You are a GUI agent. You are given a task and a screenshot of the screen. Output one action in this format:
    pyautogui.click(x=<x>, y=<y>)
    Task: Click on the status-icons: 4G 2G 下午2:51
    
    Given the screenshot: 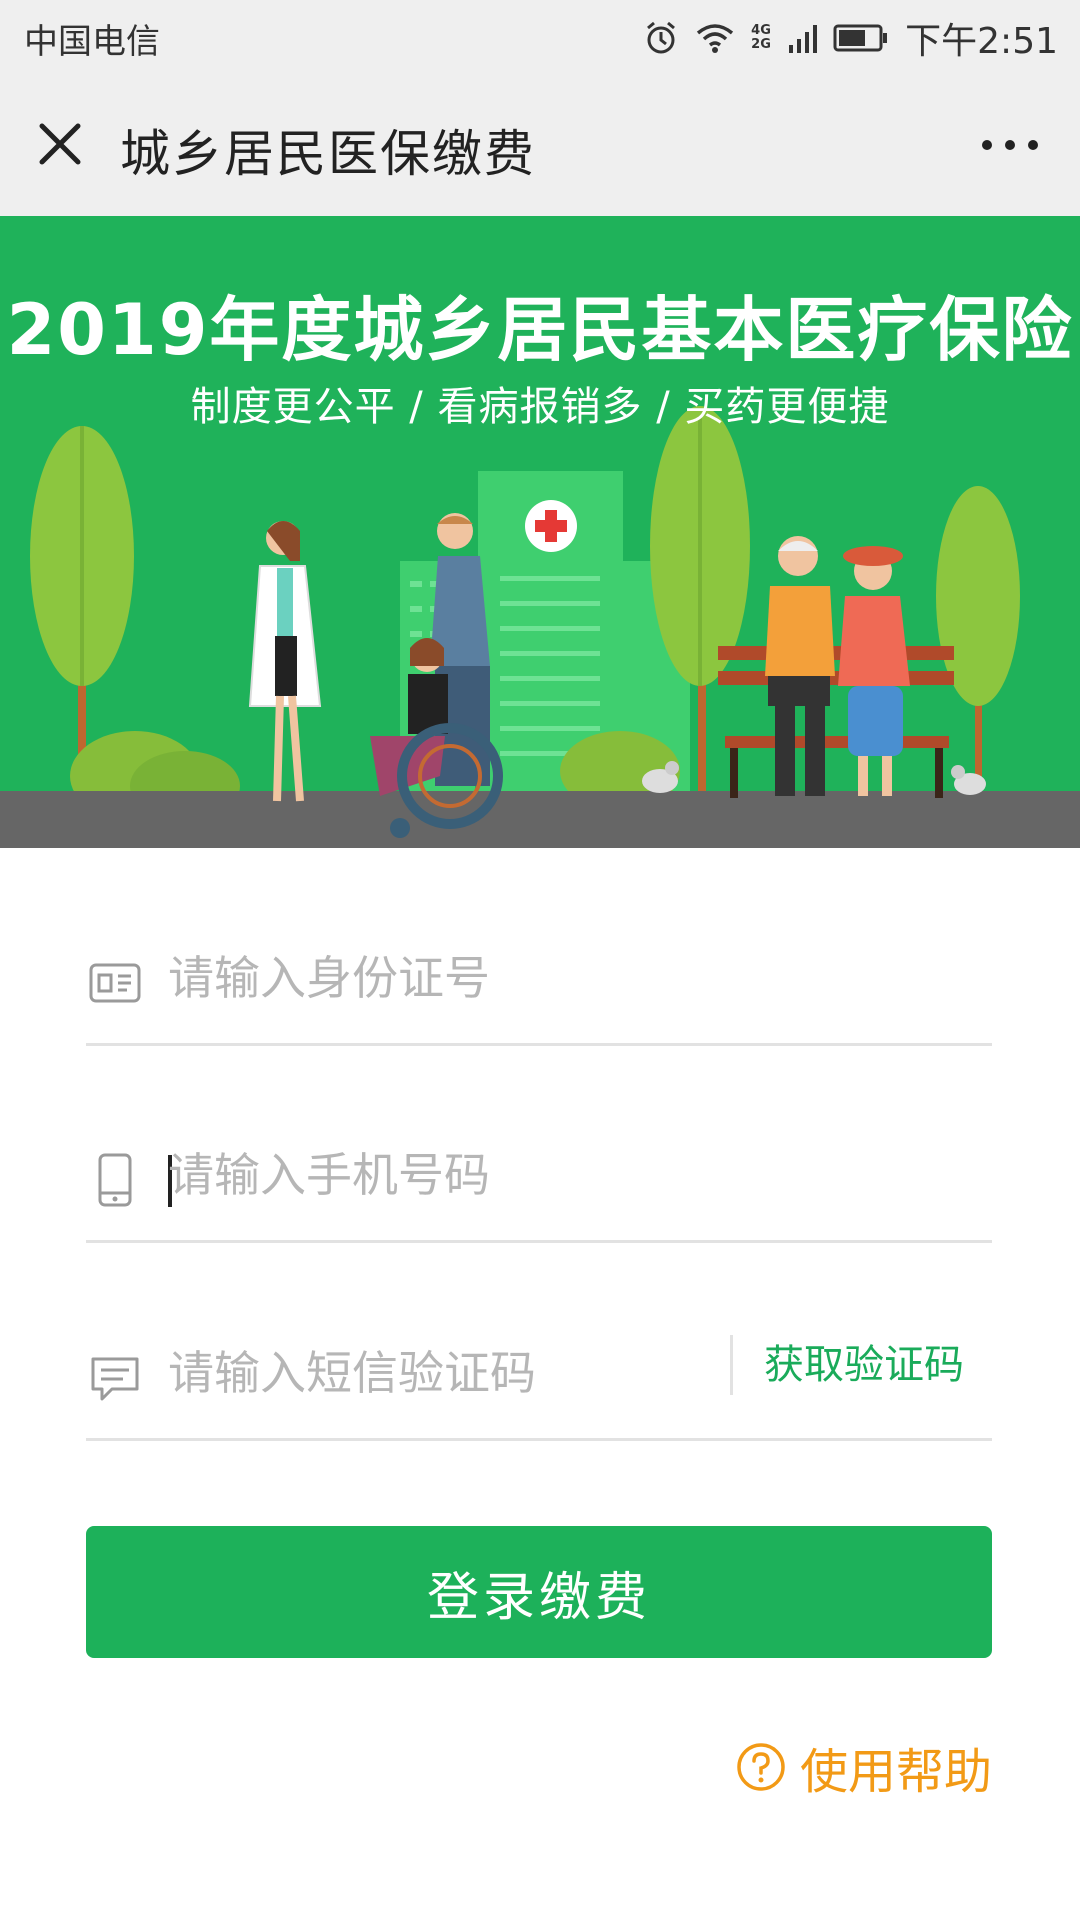 What is the action you would take?
    pyautogui.click(x=850, y=38)
    